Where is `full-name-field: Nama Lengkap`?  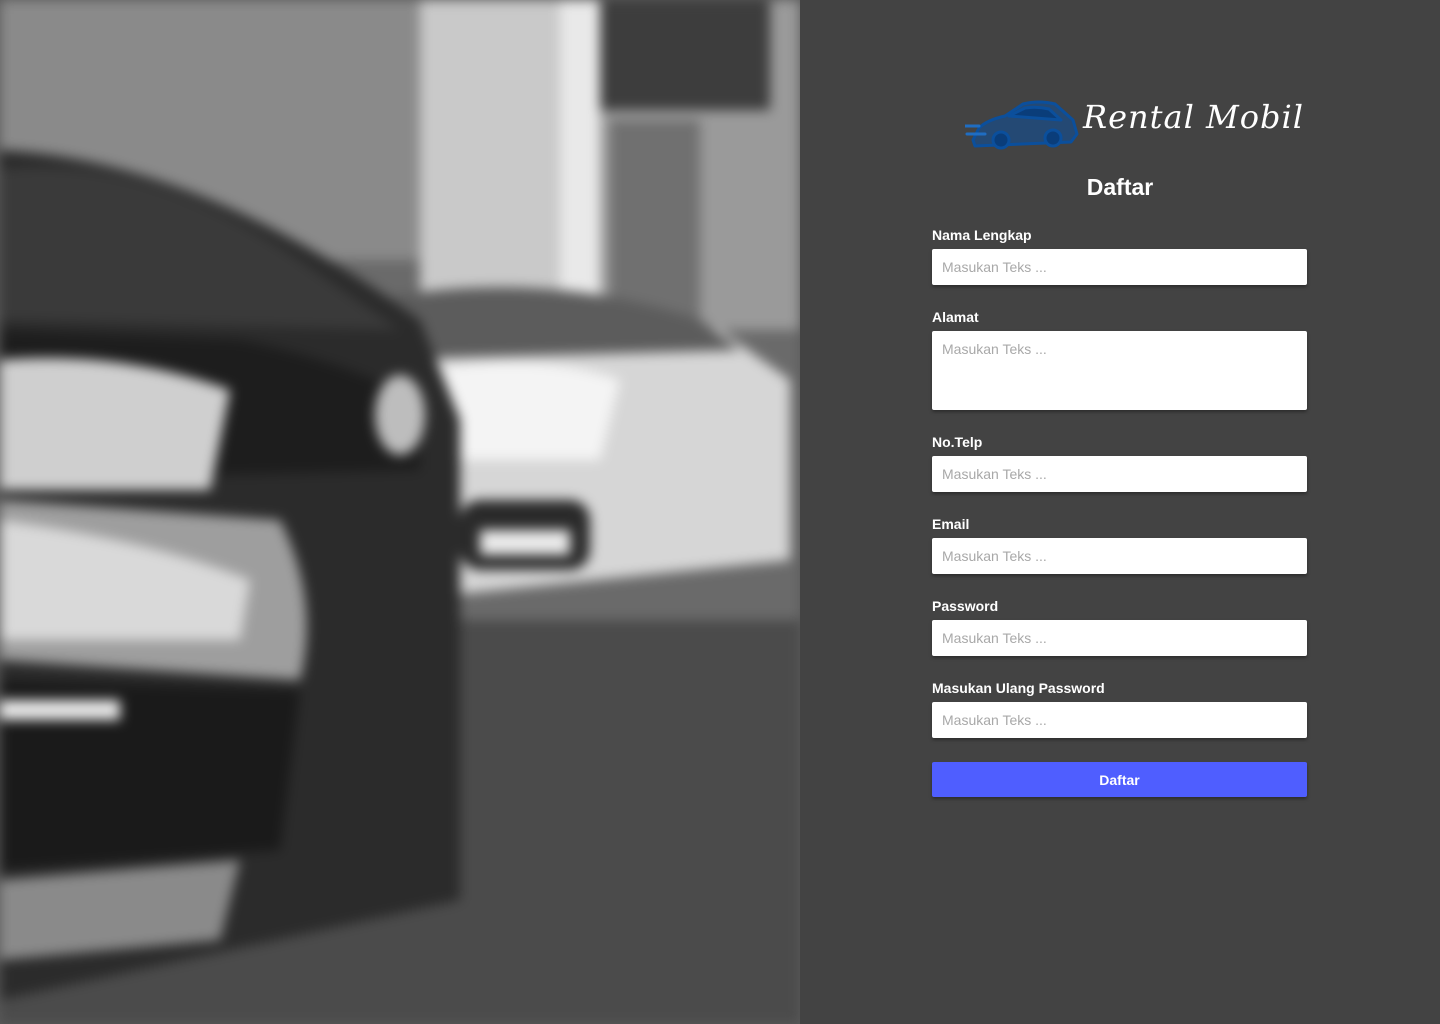 full-name-field: Nama Lengkap is located at coordinates (1119, 255).